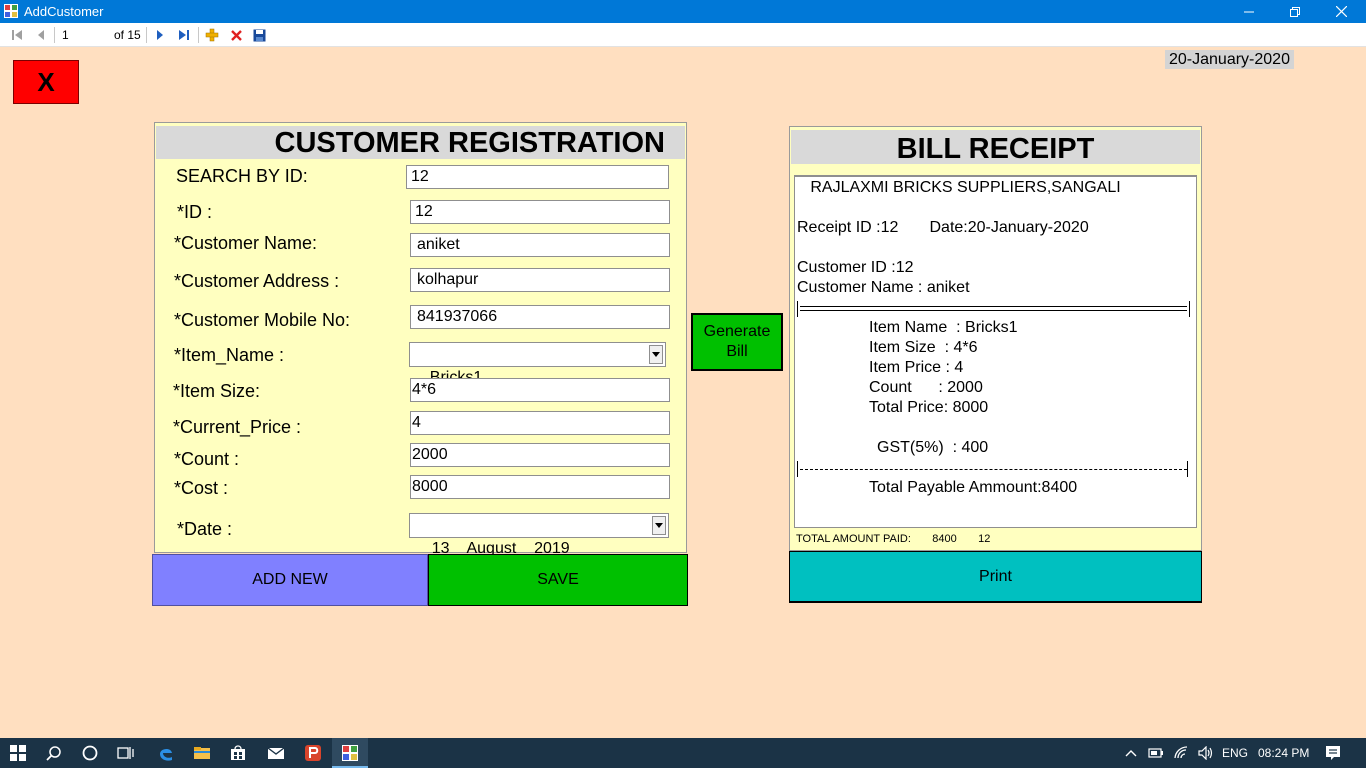 This screenshot has height=768, width=1366. I want to click on store-icon, so click(238, 753).